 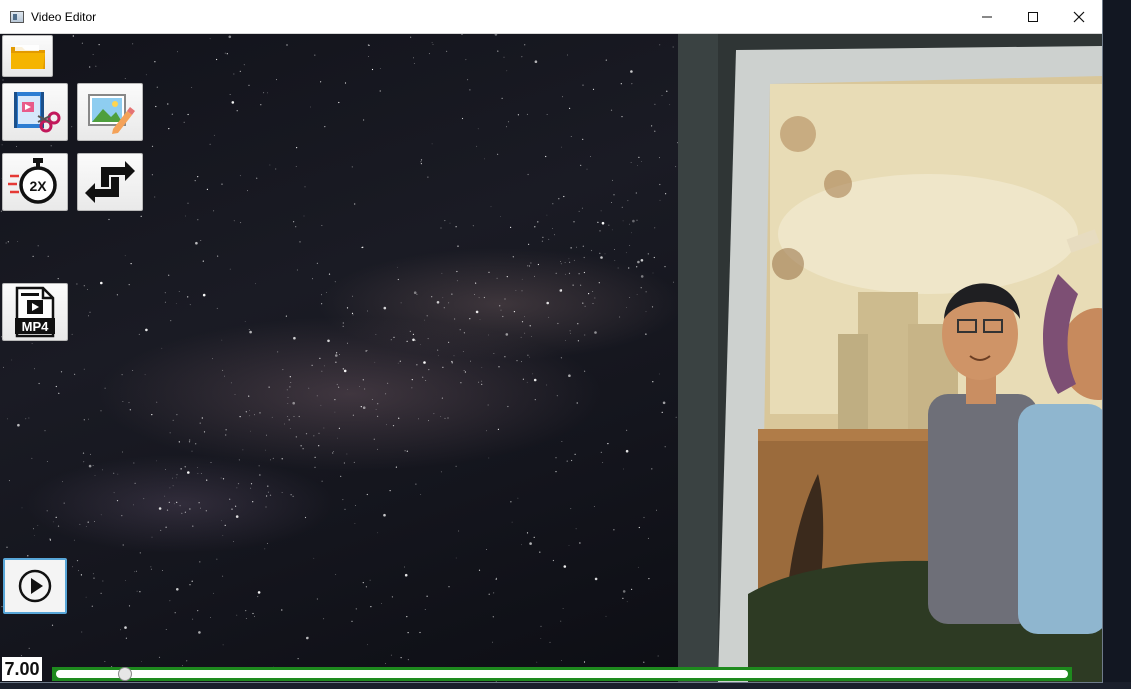 I want to click on stopwatch-2x-icon: 2X, so click(x=32, y=181).